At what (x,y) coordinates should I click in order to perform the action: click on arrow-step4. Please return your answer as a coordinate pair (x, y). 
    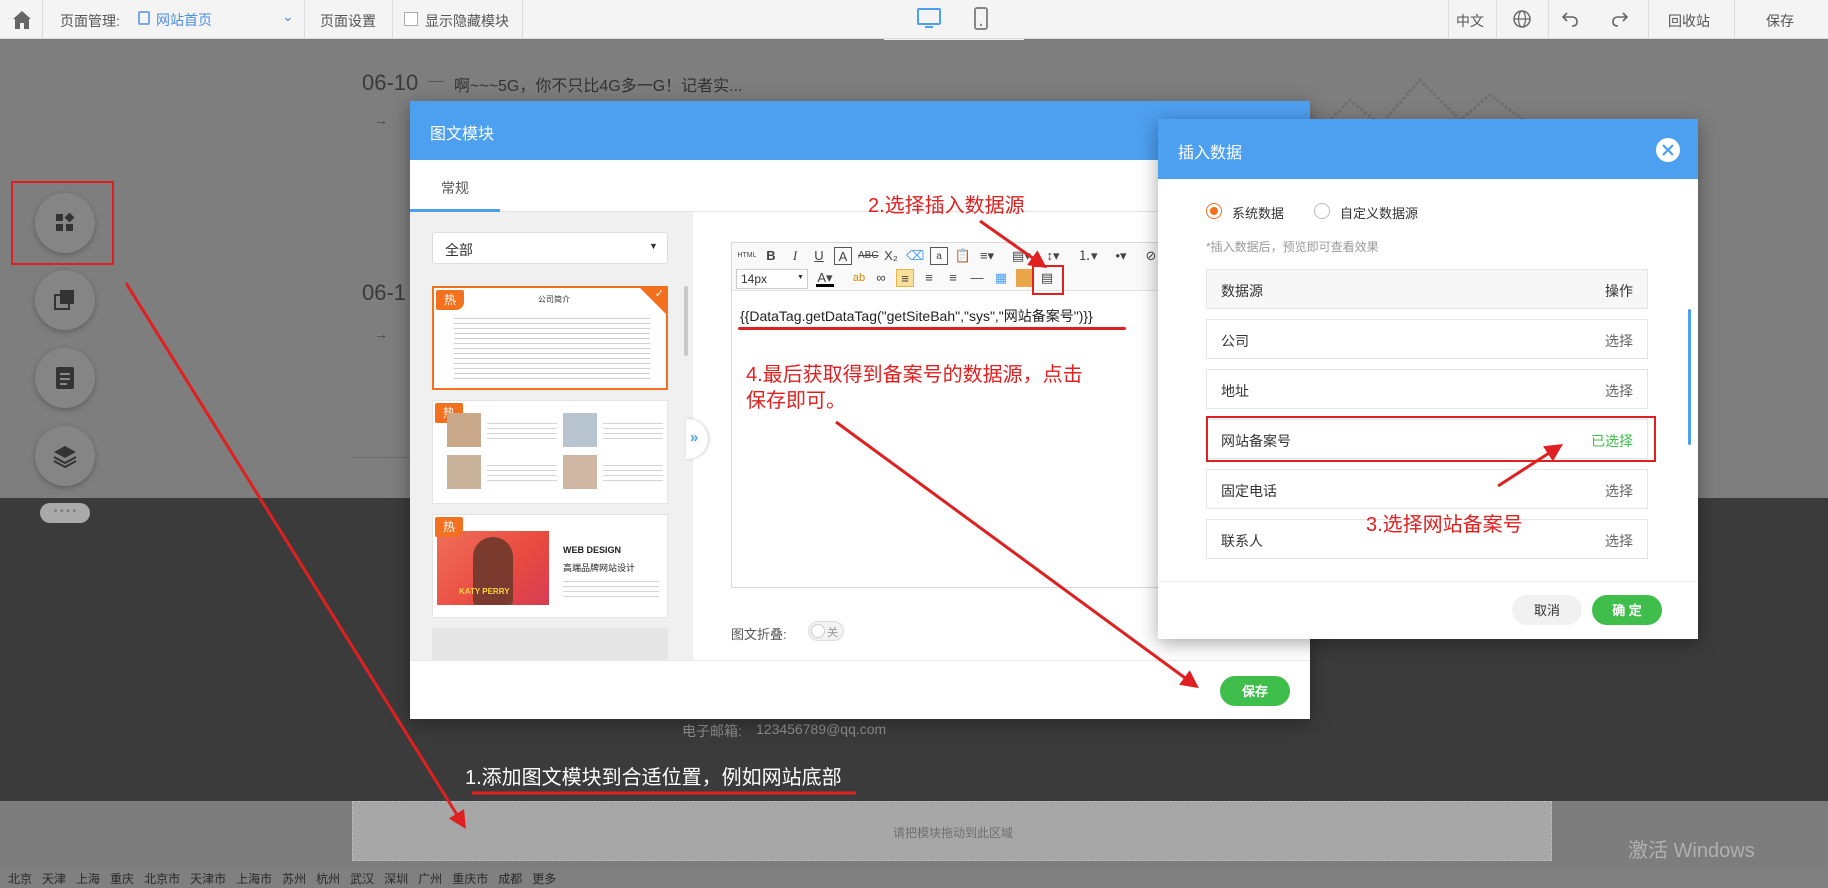
    Looking at the image, I should click on (1017, 554).